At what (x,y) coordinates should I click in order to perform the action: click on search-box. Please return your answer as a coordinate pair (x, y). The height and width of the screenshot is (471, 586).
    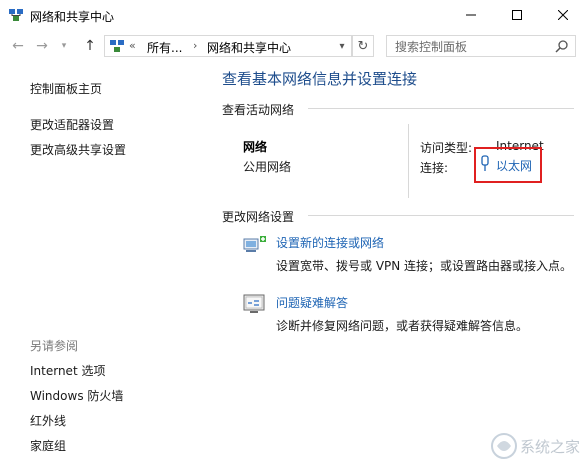
    Looking at the image, I should click on (481, 46).